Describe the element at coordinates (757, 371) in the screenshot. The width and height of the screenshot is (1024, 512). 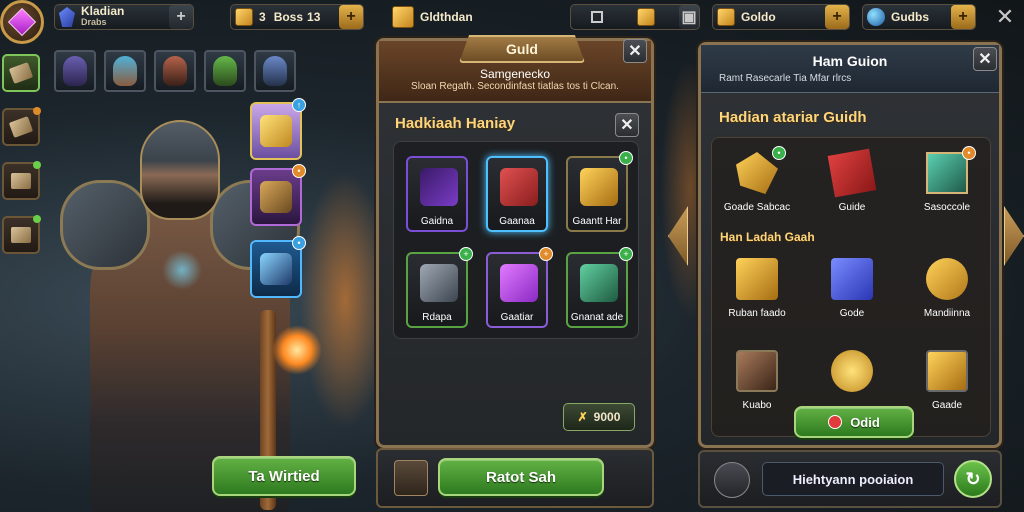
I see `hero-card-icon` at that location.